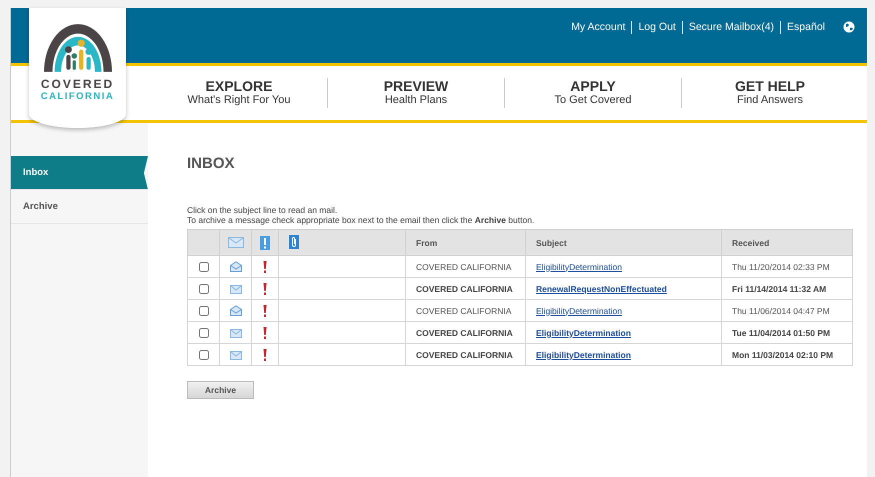 The width and height of the screenshot is (875, 477). I want to click on nav-menu-item: PREVIEW Health Plans, so click(416, 93).